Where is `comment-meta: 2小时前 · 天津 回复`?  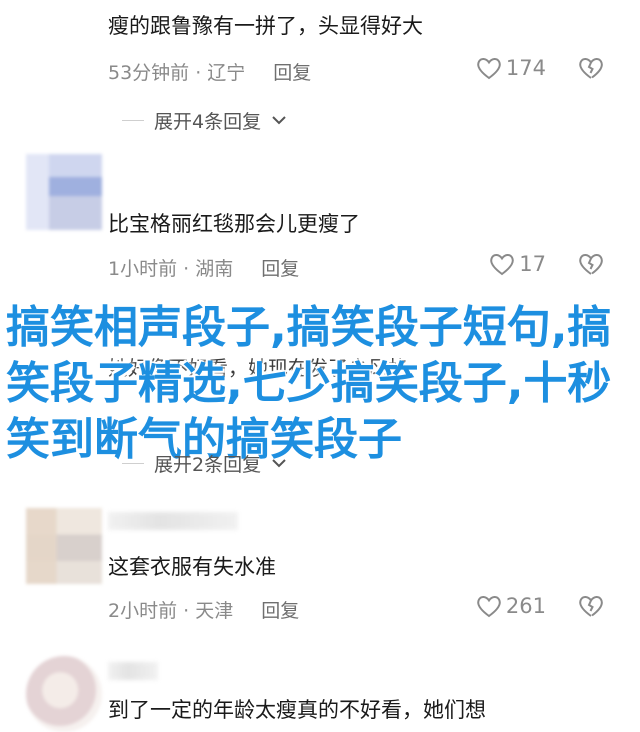 comment-meta: 2小时前 · 天津 回复 is located at coordinates (203, 609).